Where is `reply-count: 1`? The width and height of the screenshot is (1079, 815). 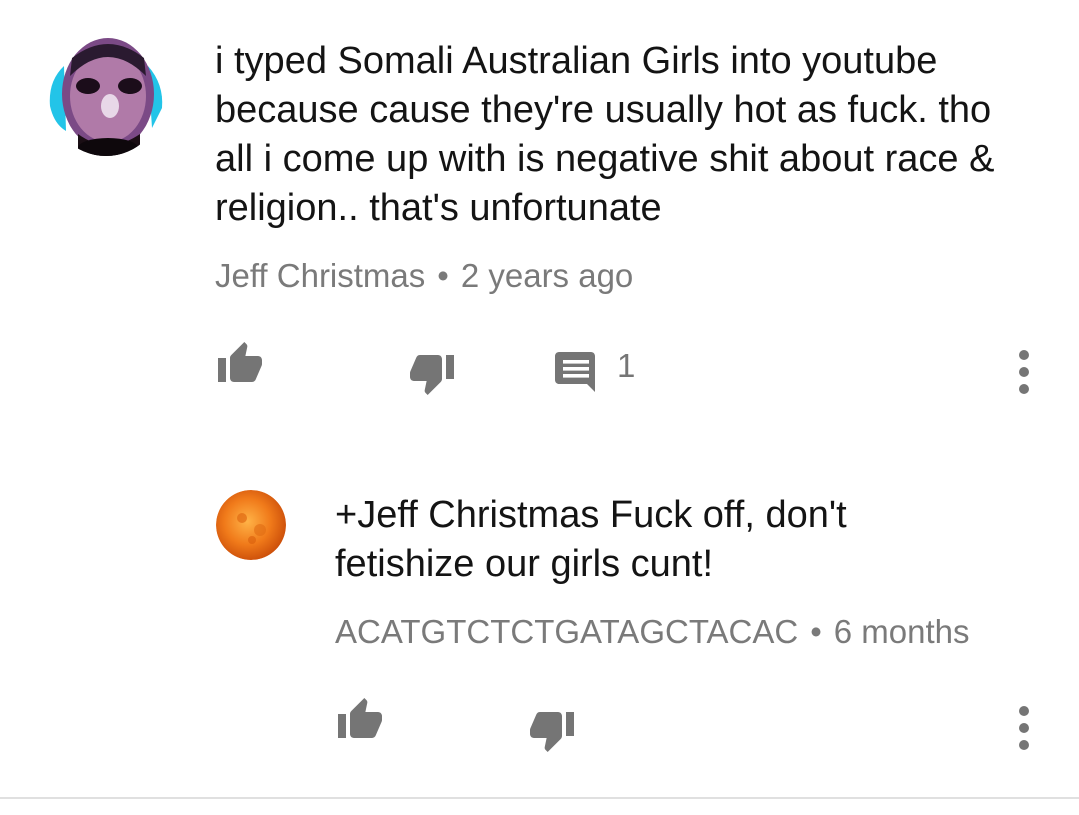 reply-count: 1 is located at coordinates (626, 366).